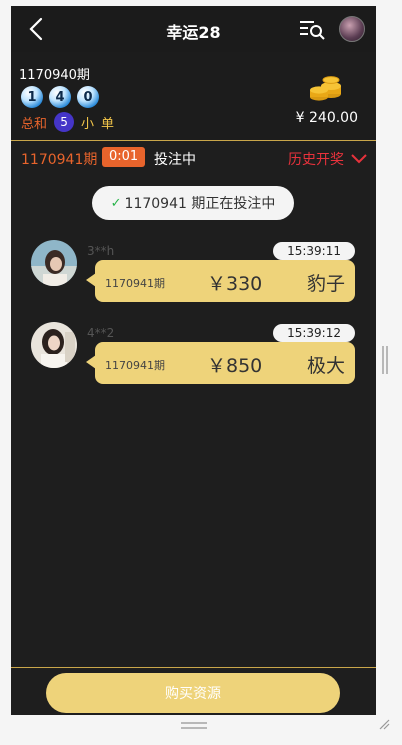  I want to click on result-ball: 4, so click(60, 97).